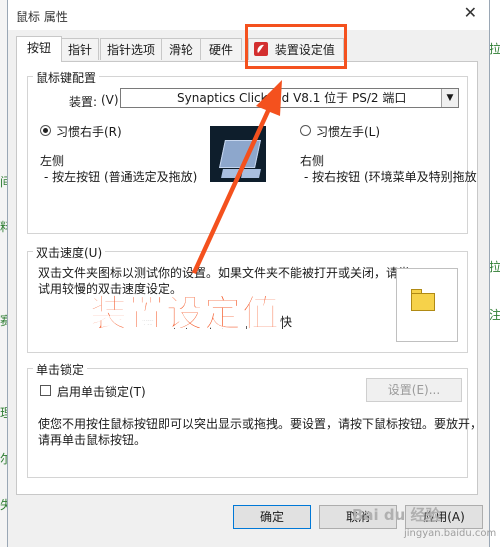 This screenshot has width=500, height=547. Describe the element at coordinates (110, 100) in the screenshot. I see `device-hotkey: (V)` at that location.